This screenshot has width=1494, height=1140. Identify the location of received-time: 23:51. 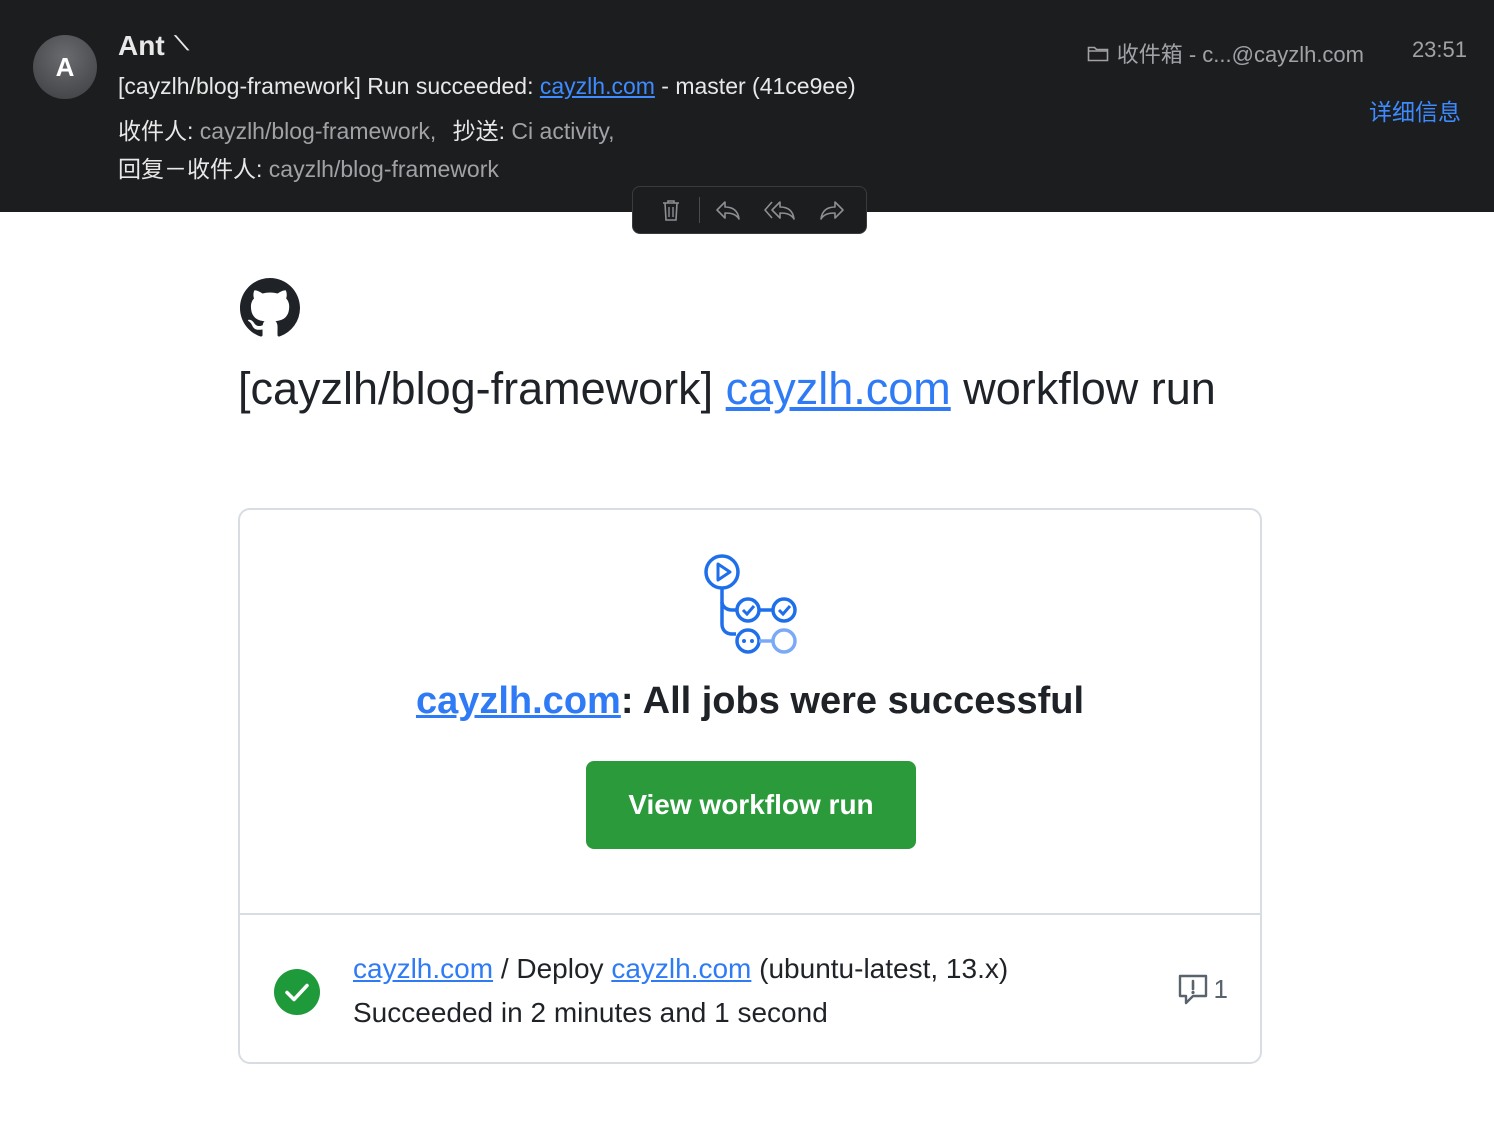
(1439, 49).